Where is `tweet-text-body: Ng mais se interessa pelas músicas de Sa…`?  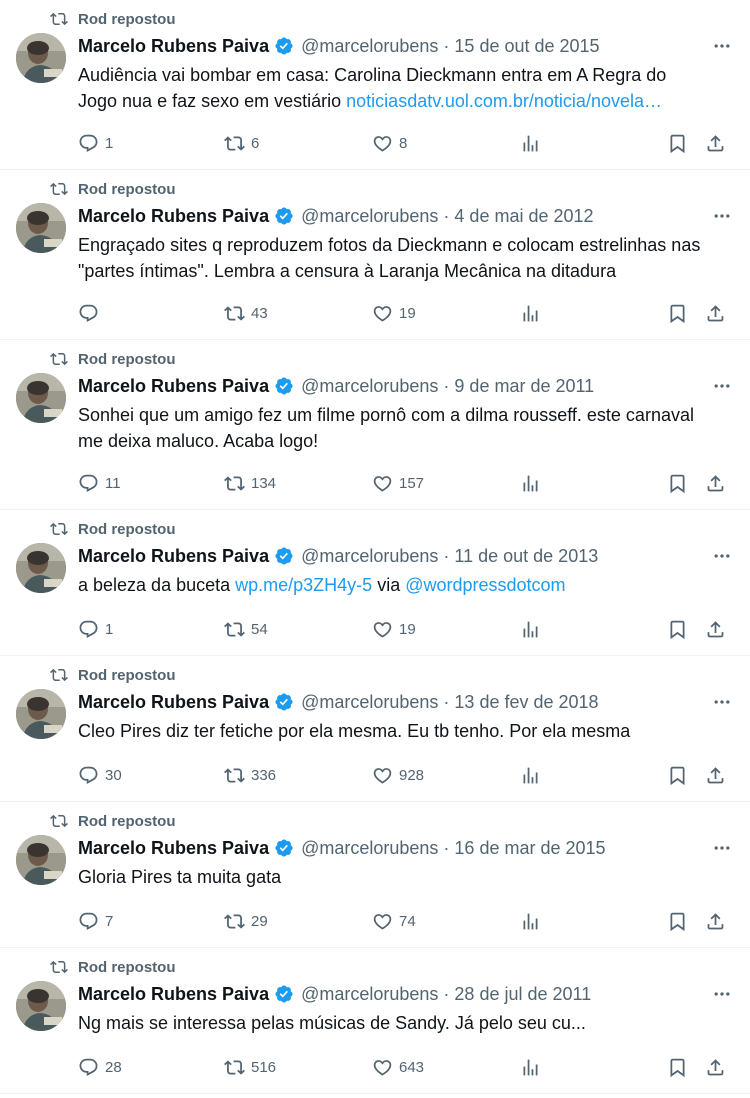 tweet-text-body: Ng mais se interessa pelas músicas de Sa… is located at coordinates (332, 1023).